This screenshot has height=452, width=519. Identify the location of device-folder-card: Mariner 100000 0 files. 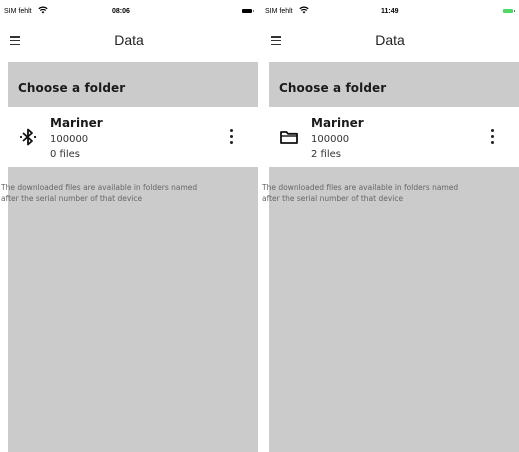
(133, 137).